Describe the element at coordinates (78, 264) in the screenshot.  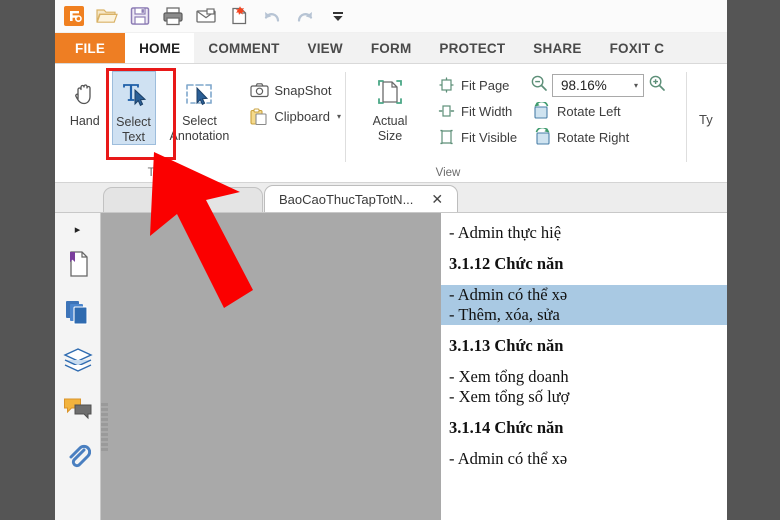
I see `bookmark-pane-icon` at that location.